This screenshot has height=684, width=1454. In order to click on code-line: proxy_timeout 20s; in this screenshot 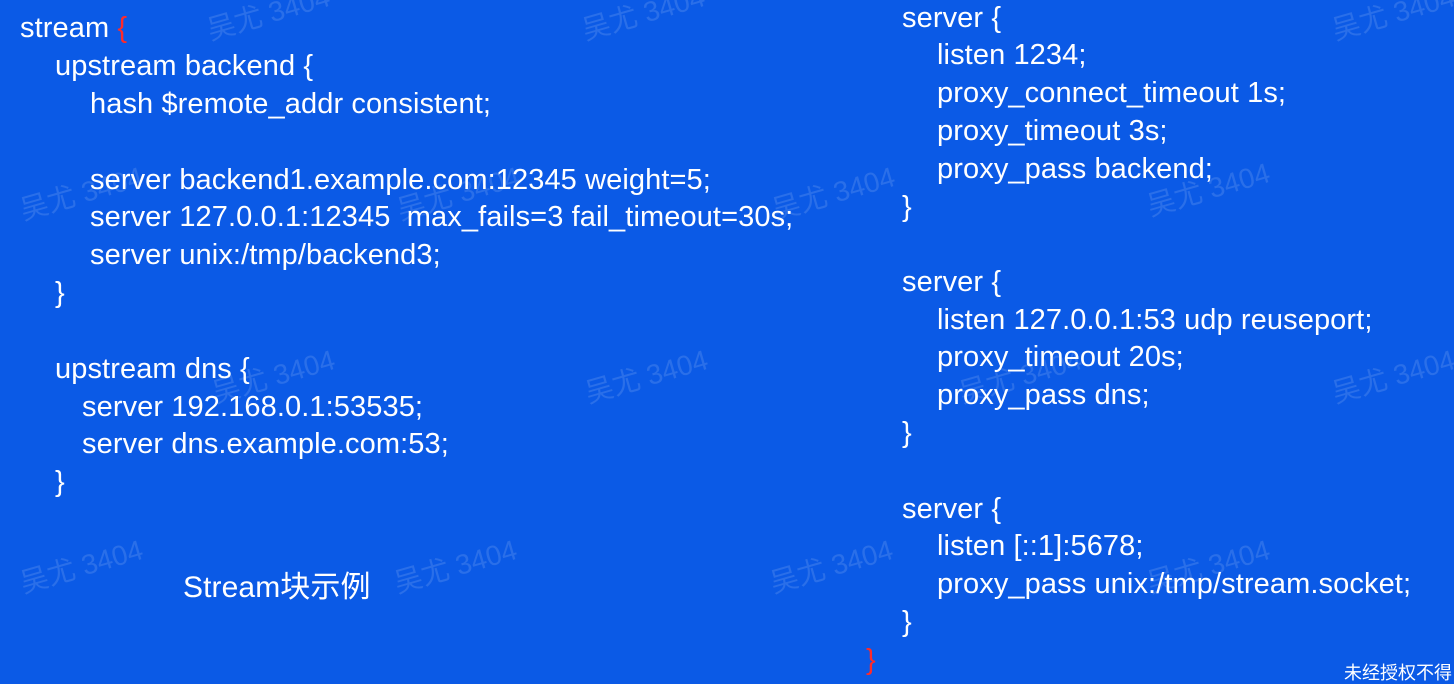, I will do `click(1060, 357)`.